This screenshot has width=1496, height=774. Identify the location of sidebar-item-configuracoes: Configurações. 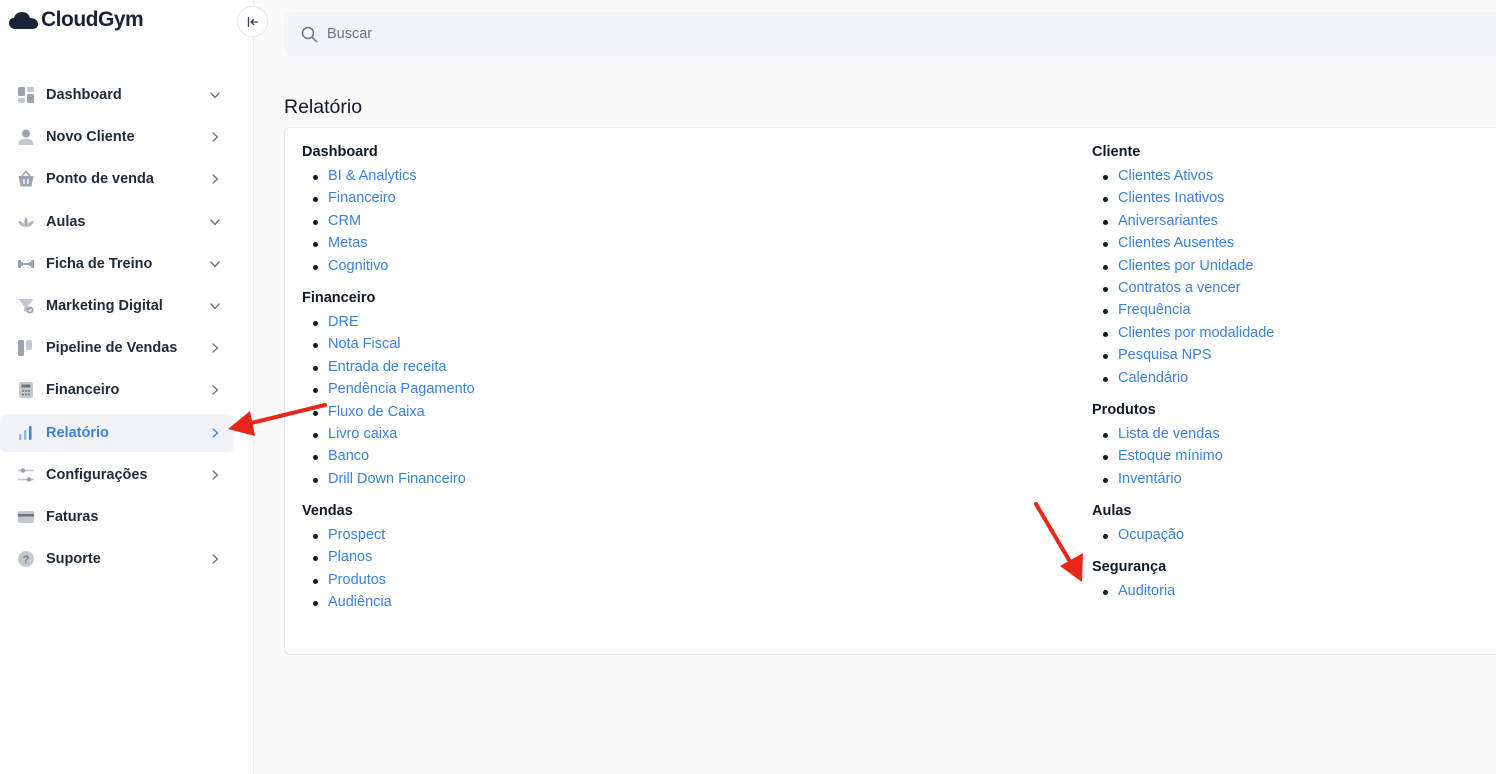
(117, 475).